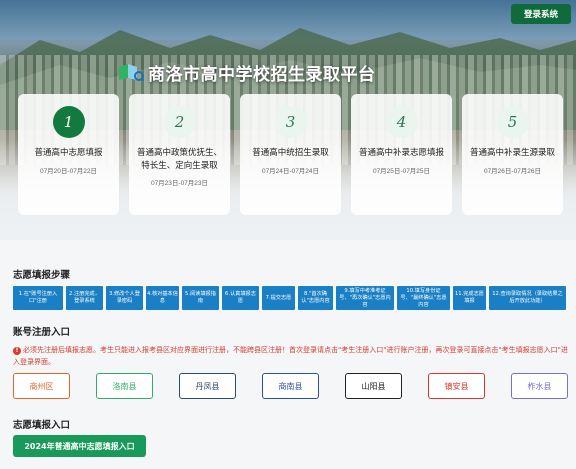 This screenshot has width=576, height=469. Describe the element at coordinates (207, 386) in the screenshot. I see `county-button-danfeng: 丹凤县` at that location.